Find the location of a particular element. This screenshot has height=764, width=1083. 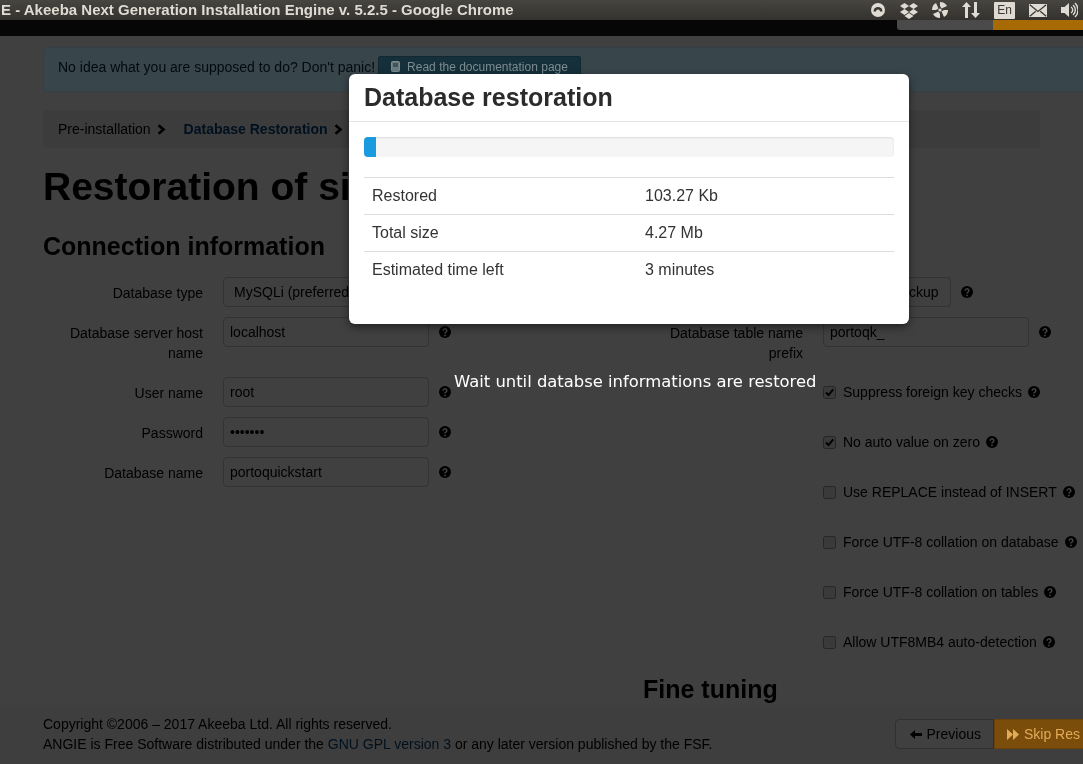

section-heading: Fine tuning is located at coordinates (710, 689).